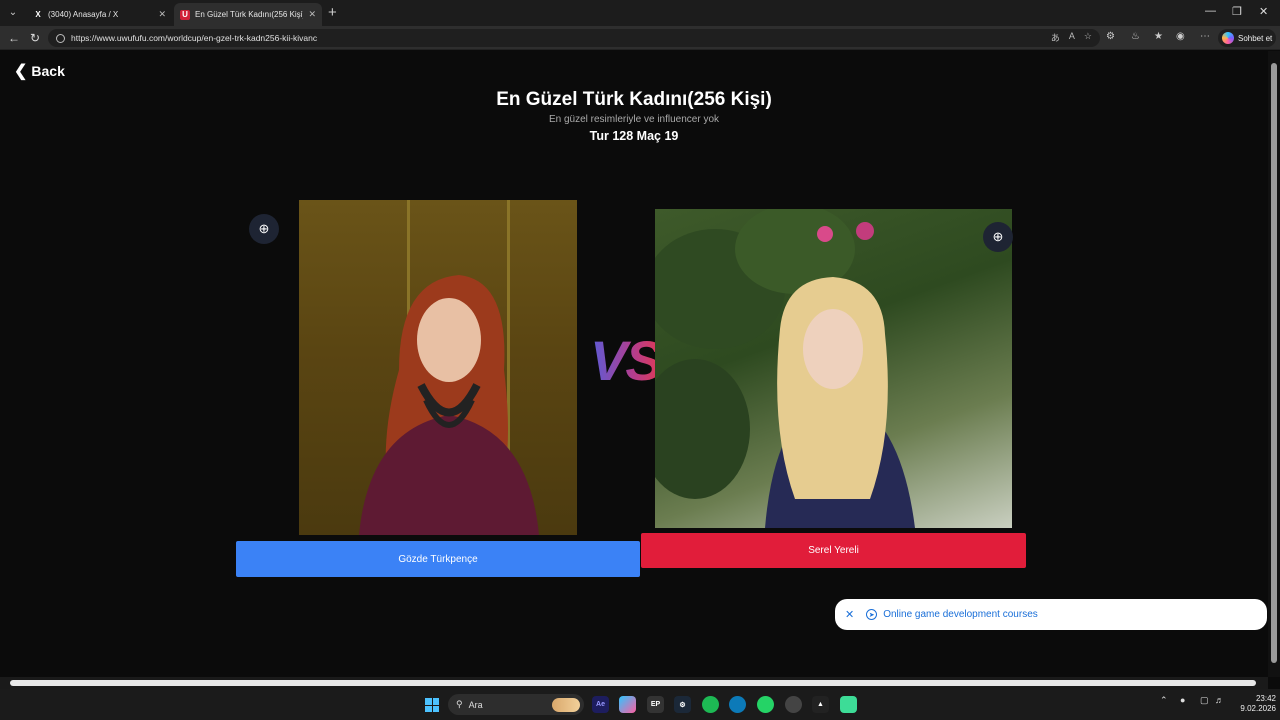  I want to click on tab-title: (3040) Anasayfa / X, so click(83, 14).